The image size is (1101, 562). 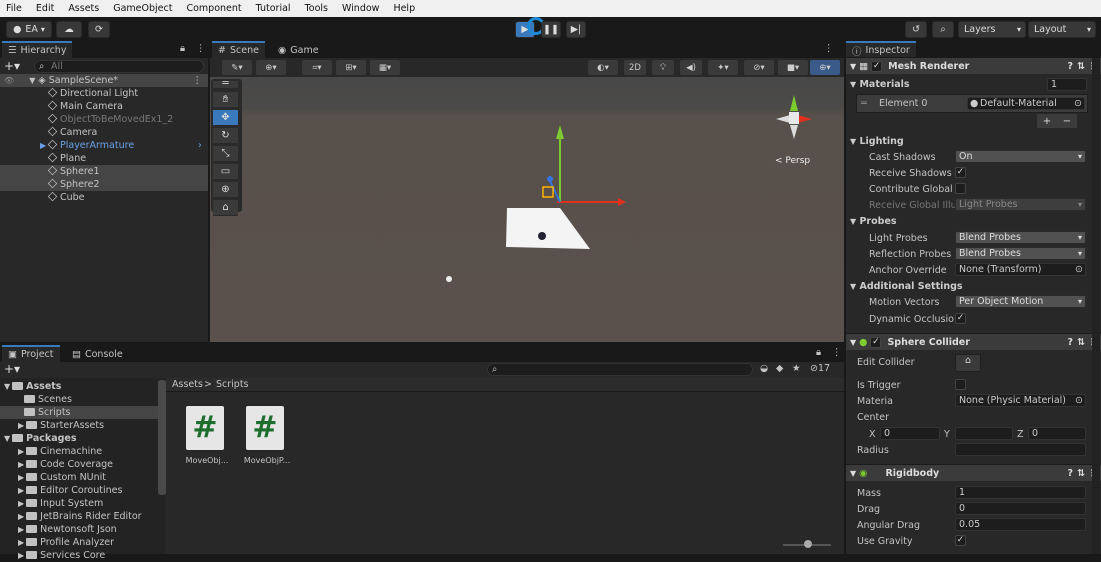 What do you see at coordinates (104, 93) in the screenshot?
I see `hierarchy-item: Directional Light` at bounding box center [104, 93].